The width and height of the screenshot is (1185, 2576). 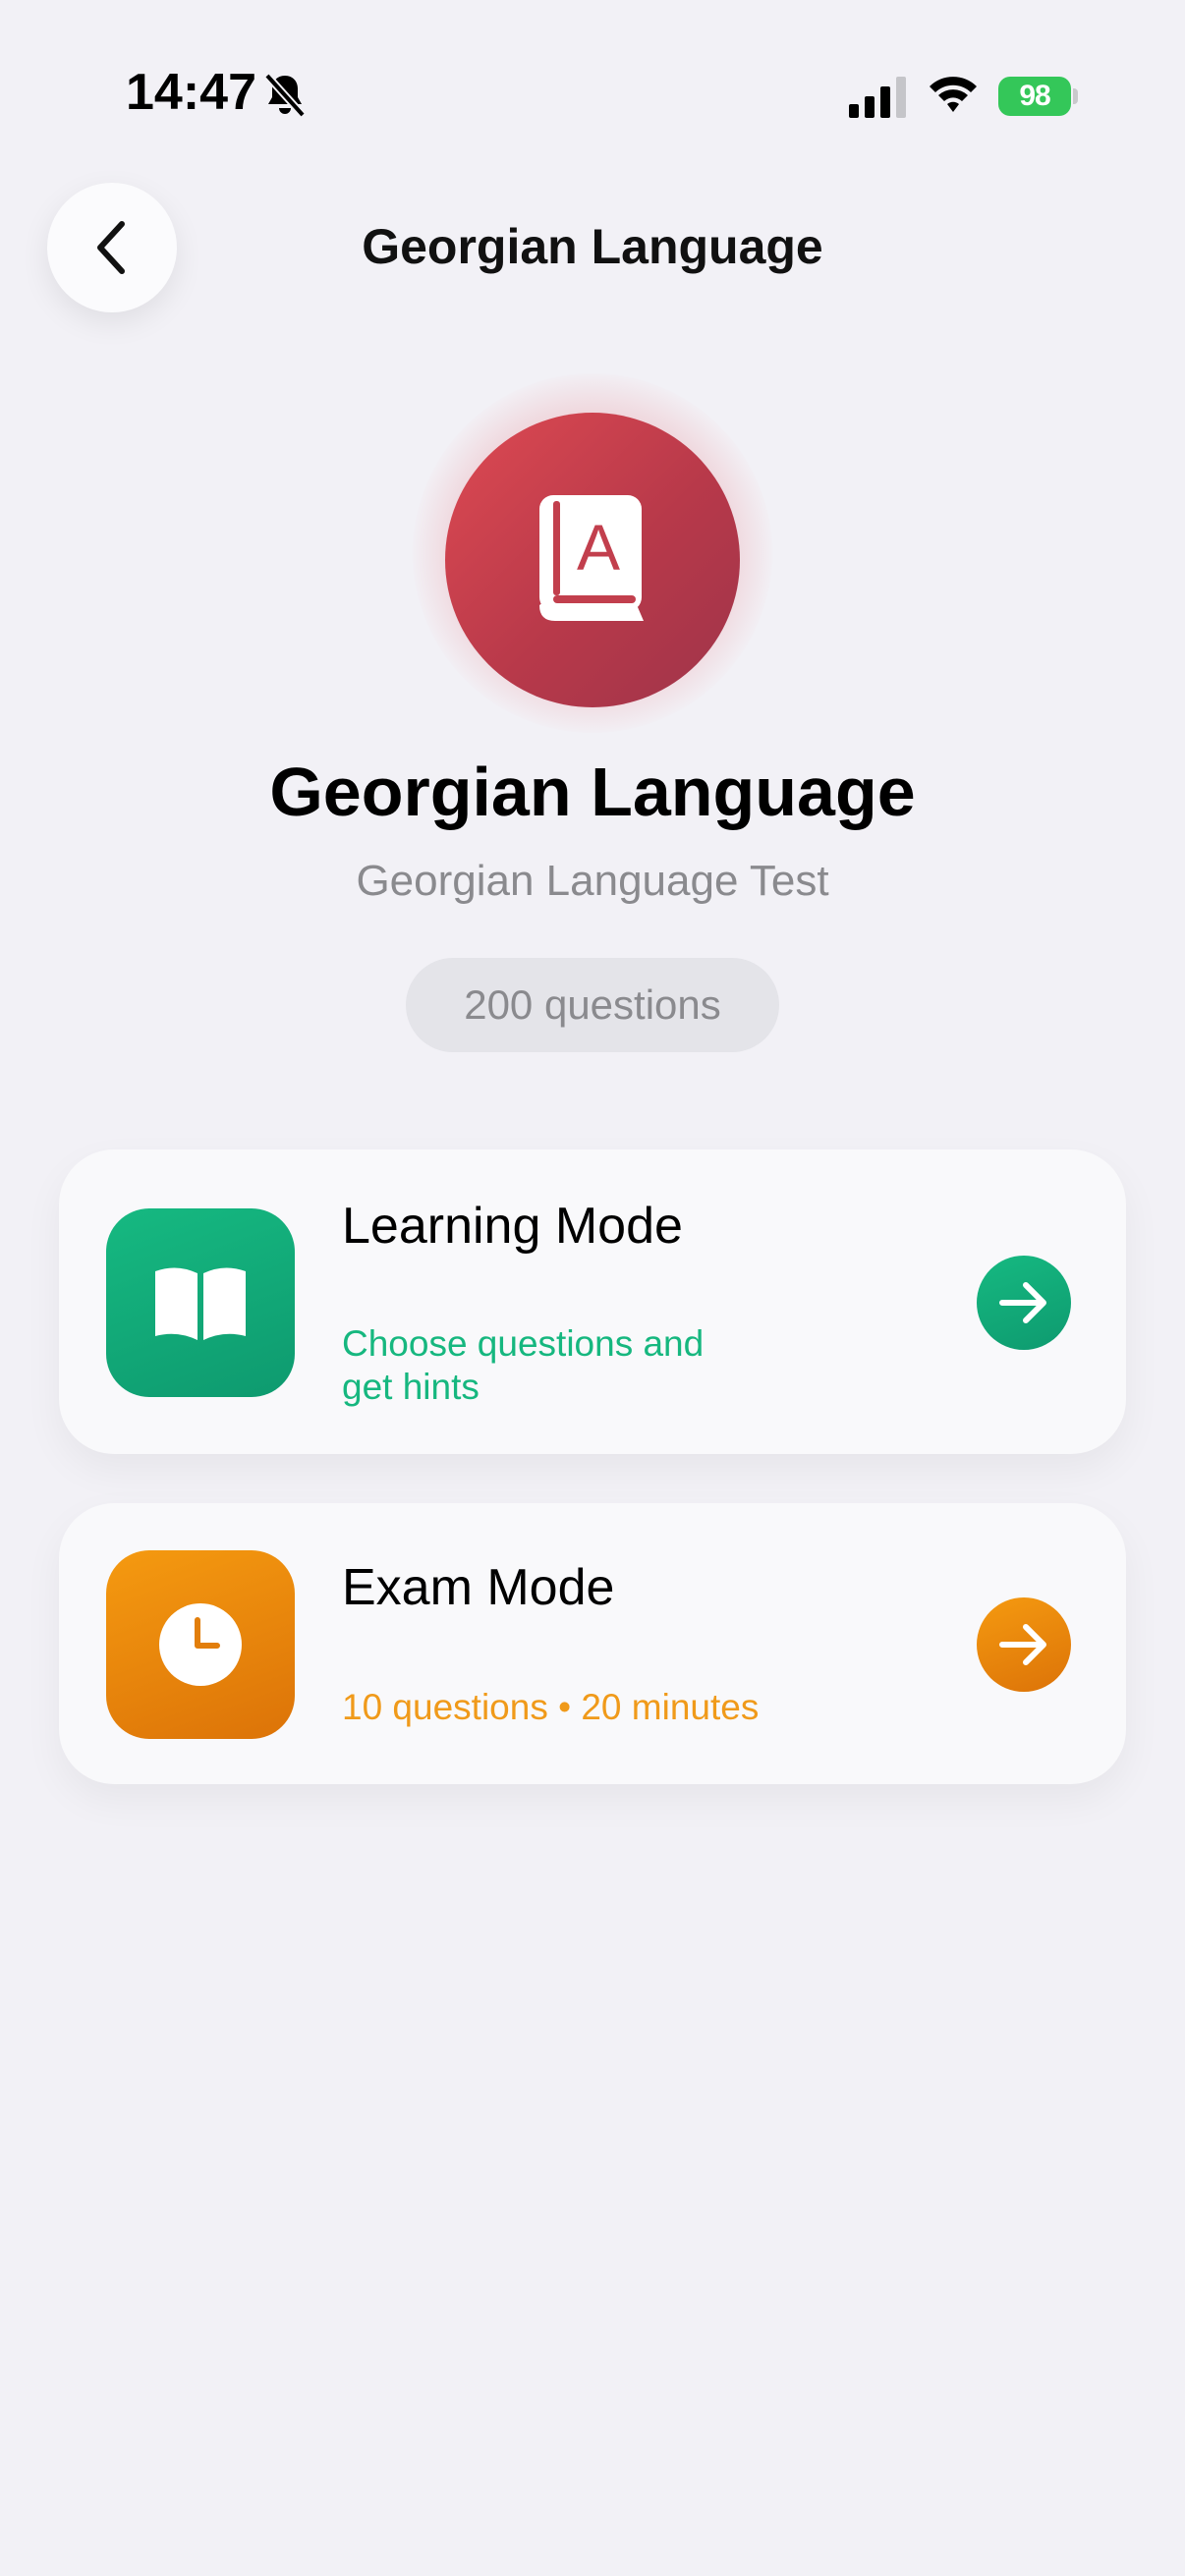 I want to click on learning-mode-icon-tile, so click(x=200, y=1302).